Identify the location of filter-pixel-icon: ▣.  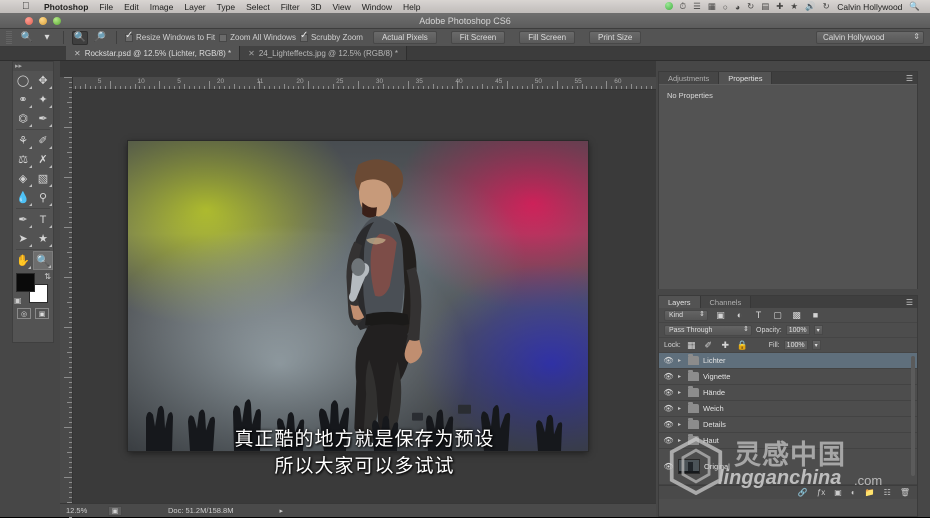
(720, 315).